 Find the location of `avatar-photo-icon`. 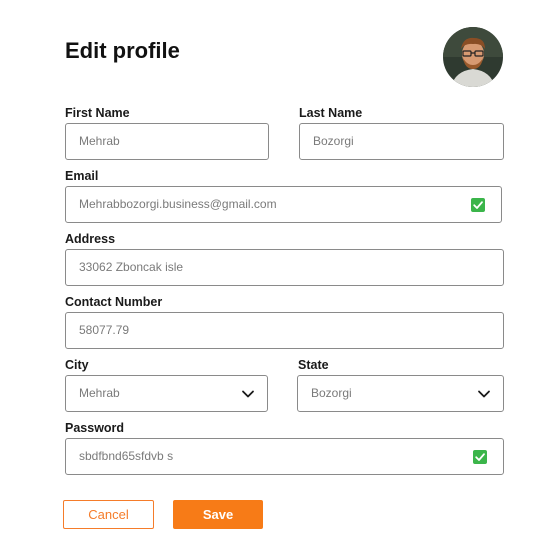

avatar-photo-icon is located at coordinates (473, 57).